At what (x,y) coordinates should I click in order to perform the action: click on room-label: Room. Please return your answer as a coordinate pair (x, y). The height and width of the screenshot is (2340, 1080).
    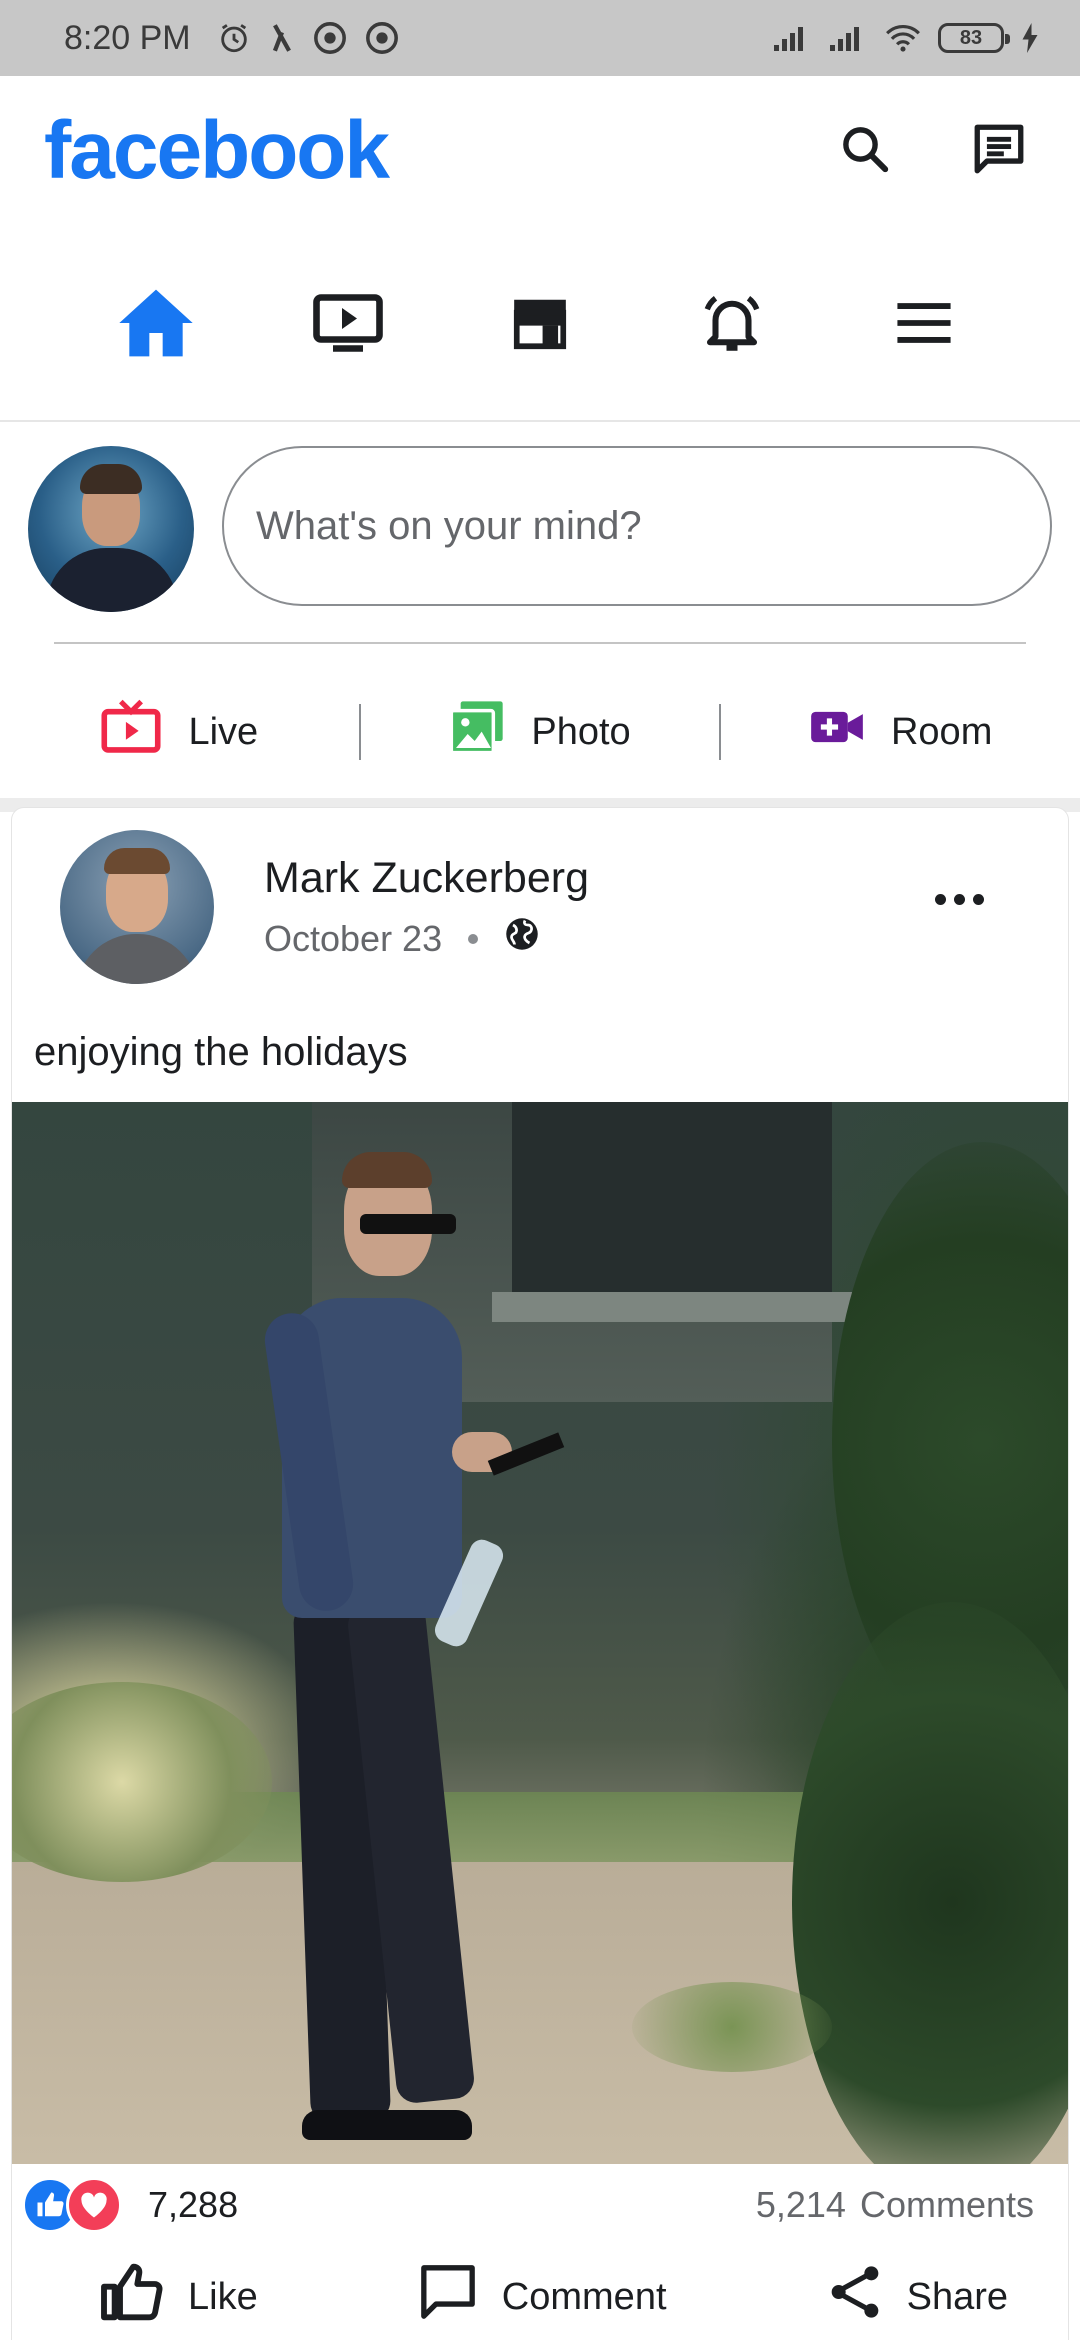
    Looking at the image, I should click on (941, 731).